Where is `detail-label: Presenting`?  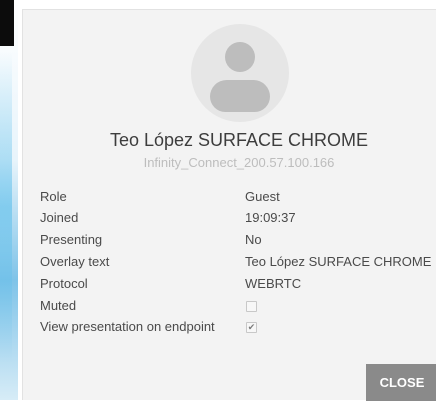
detail-label: Presenting is located at coordinates (71, 239).